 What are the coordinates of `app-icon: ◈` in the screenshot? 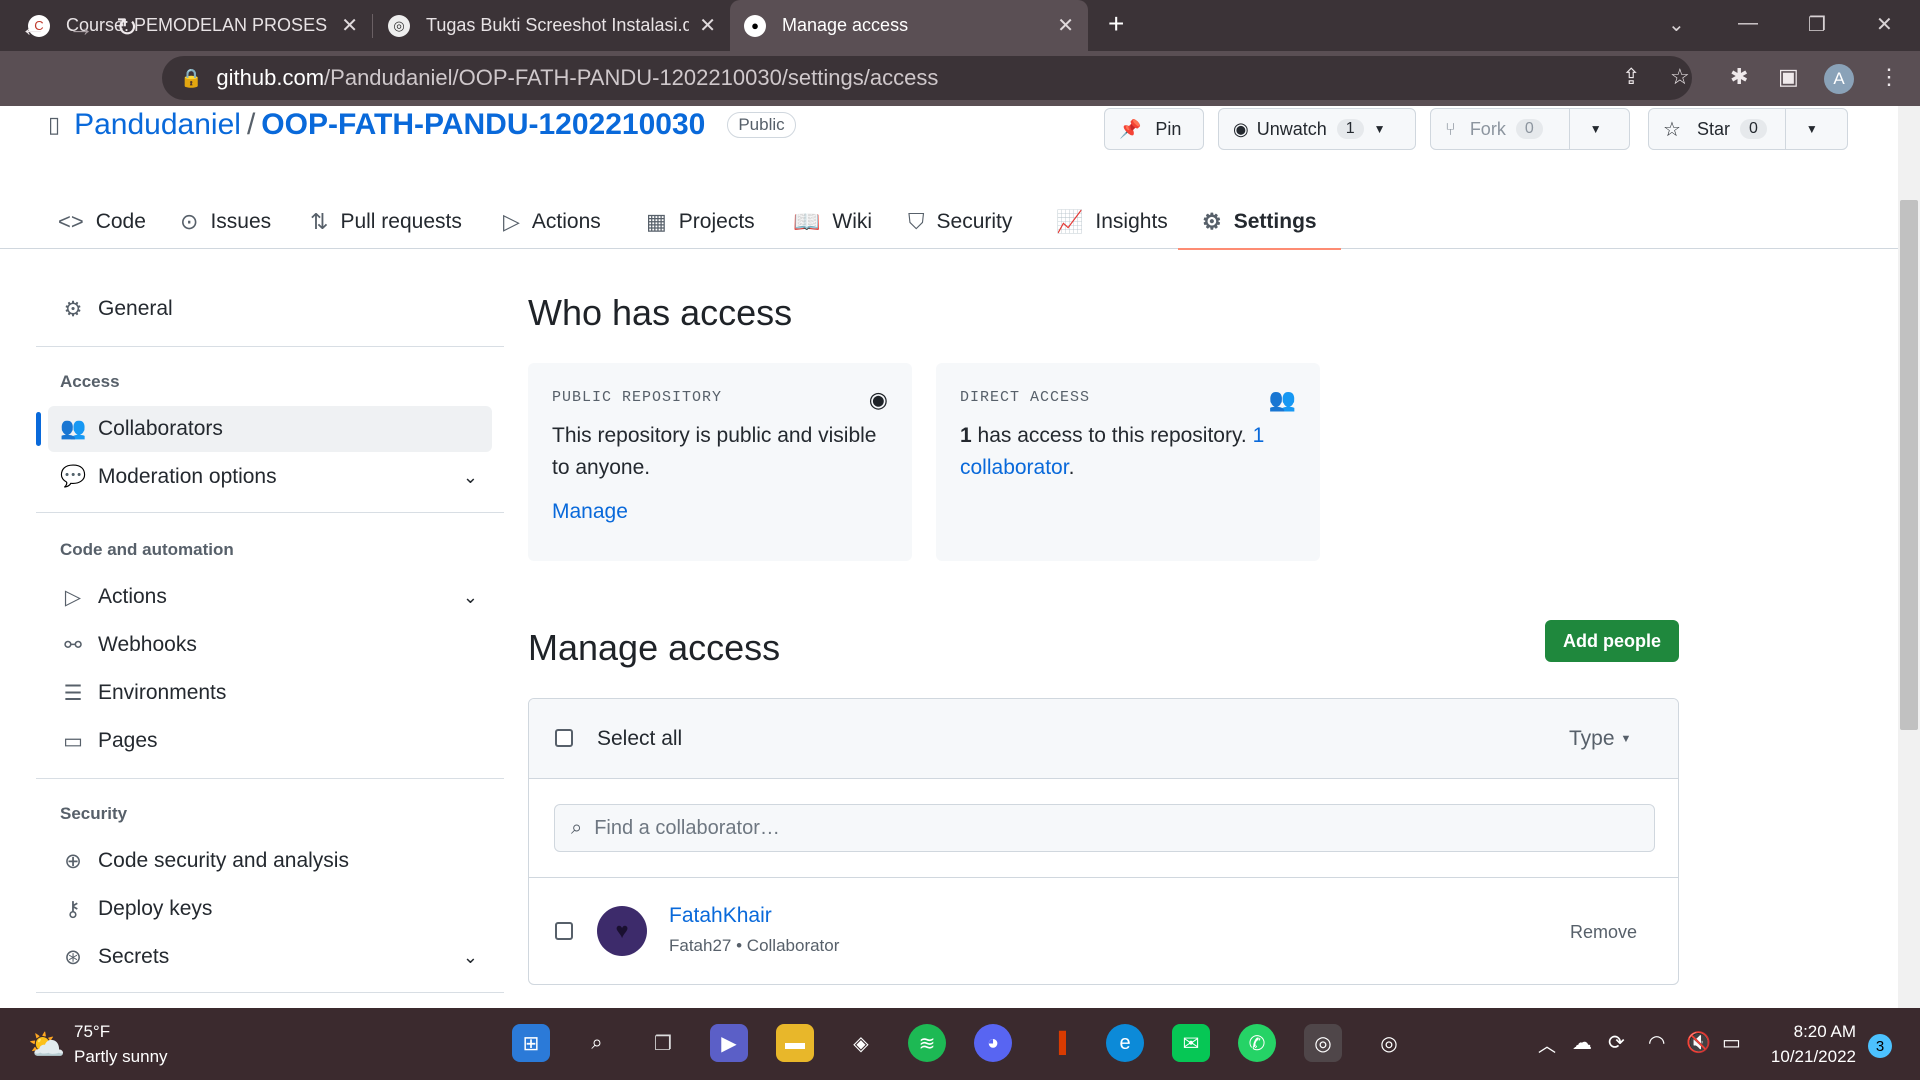 It's located at (861, 1043).